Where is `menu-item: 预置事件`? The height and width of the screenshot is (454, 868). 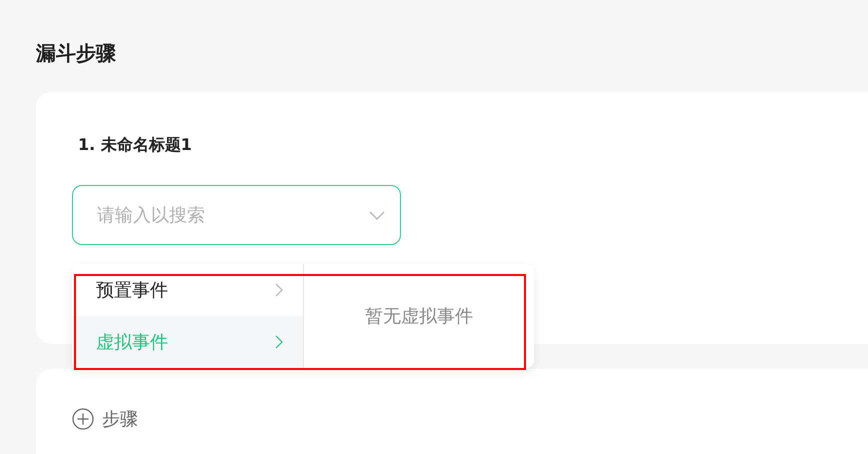
menu-item: 预置事件 is located at coordinates (187, 290).